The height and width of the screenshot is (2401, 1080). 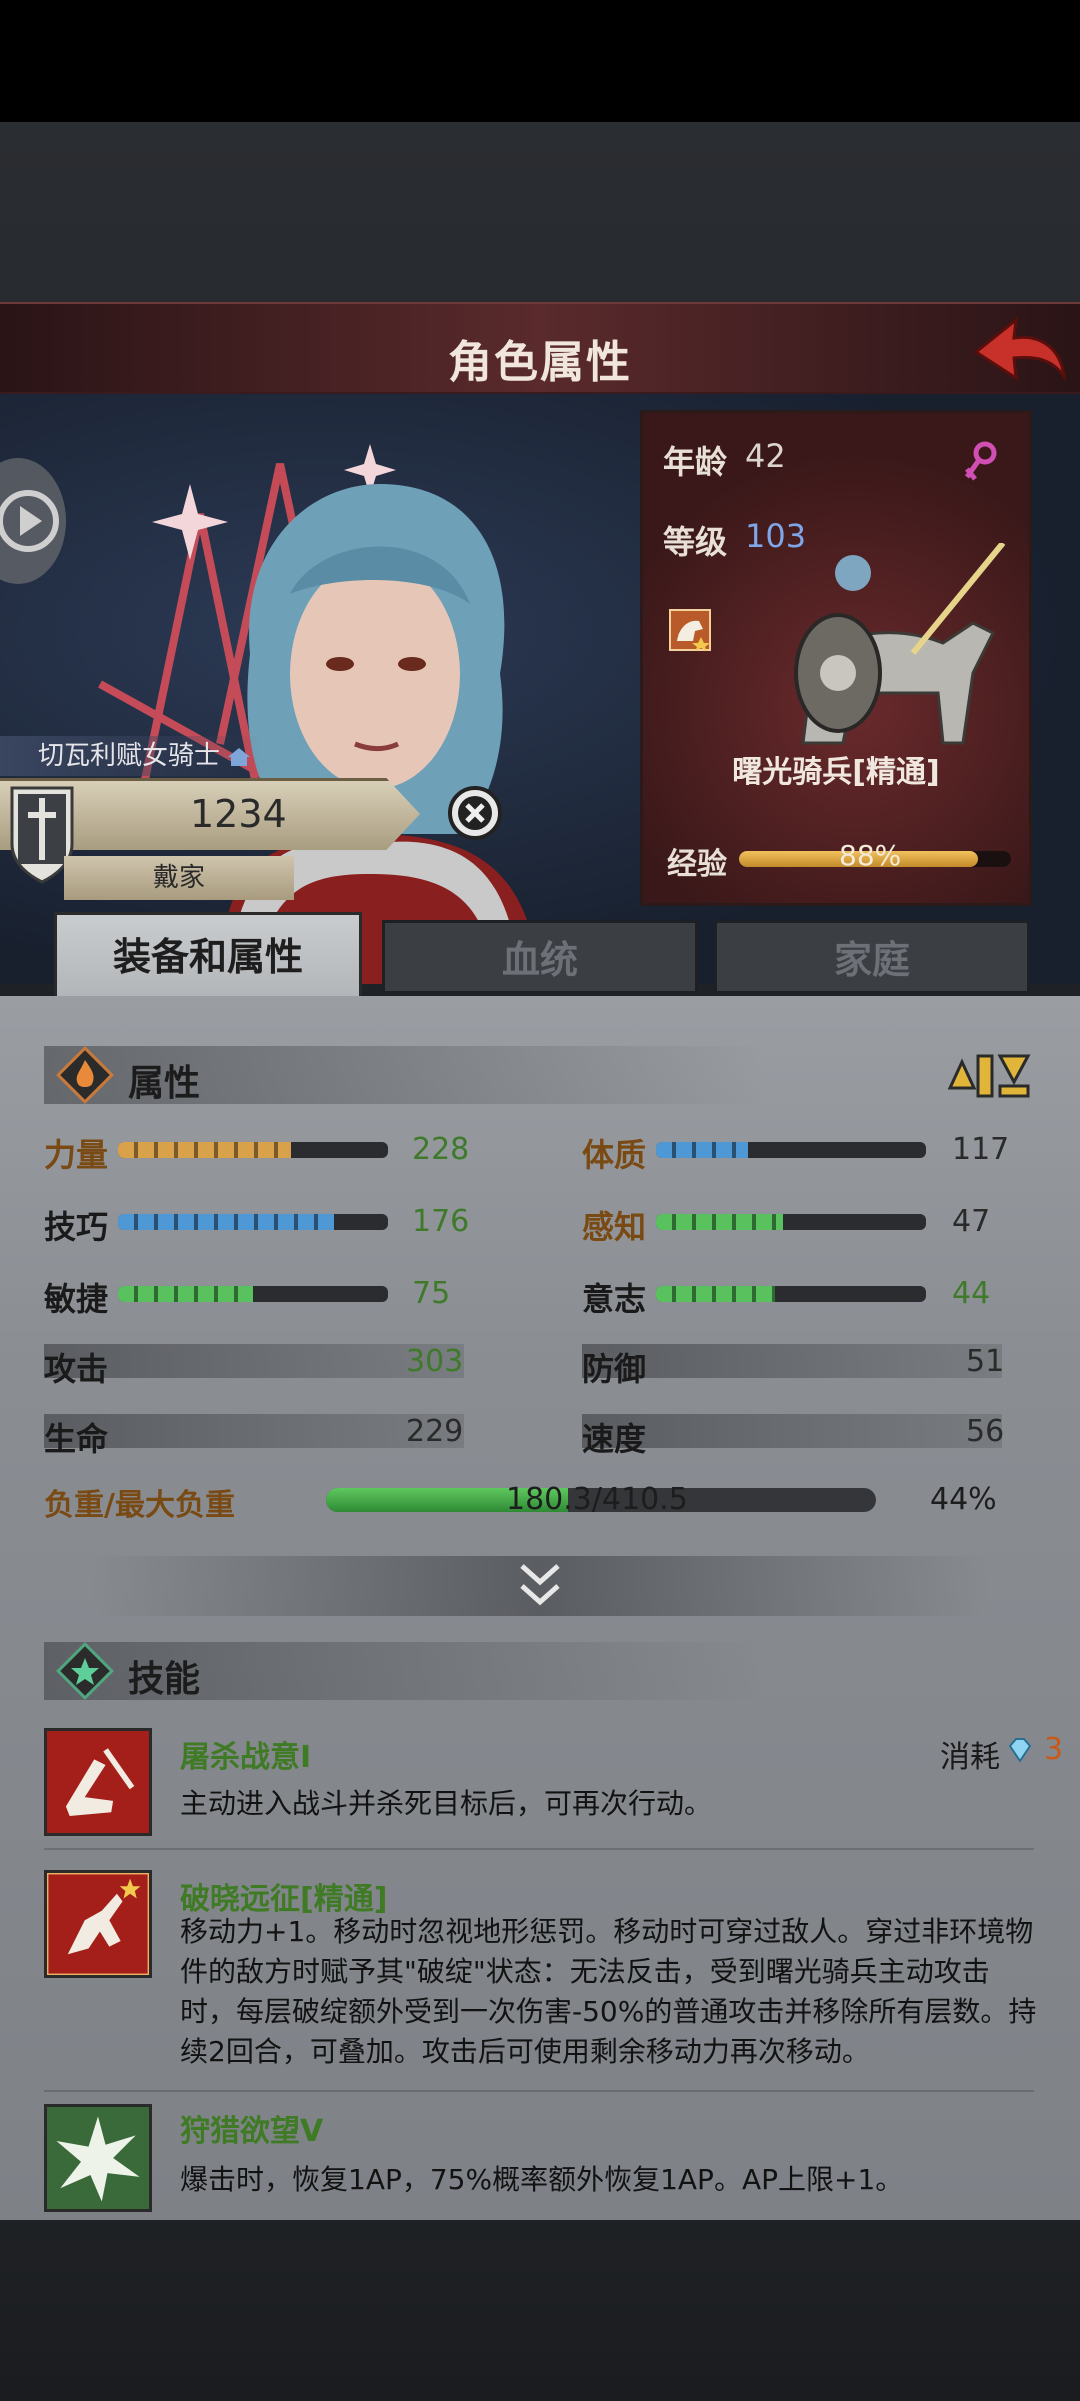 I want to click on skill-name: 屠杀战意I, so click(x=246, y=1757).